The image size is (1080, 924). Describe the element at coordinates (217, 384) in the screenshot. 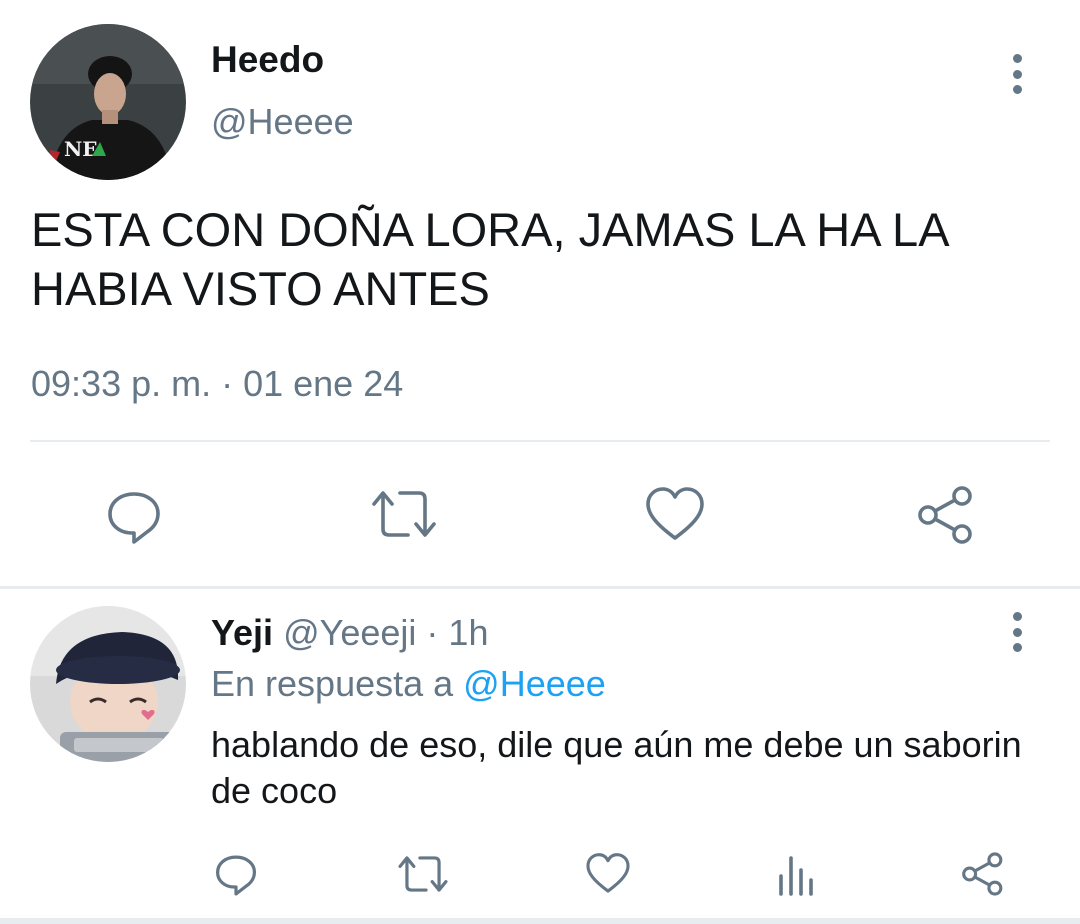

I see `tweet-timestamp: 09:33 p. m. · 01 ene 24` at that location.